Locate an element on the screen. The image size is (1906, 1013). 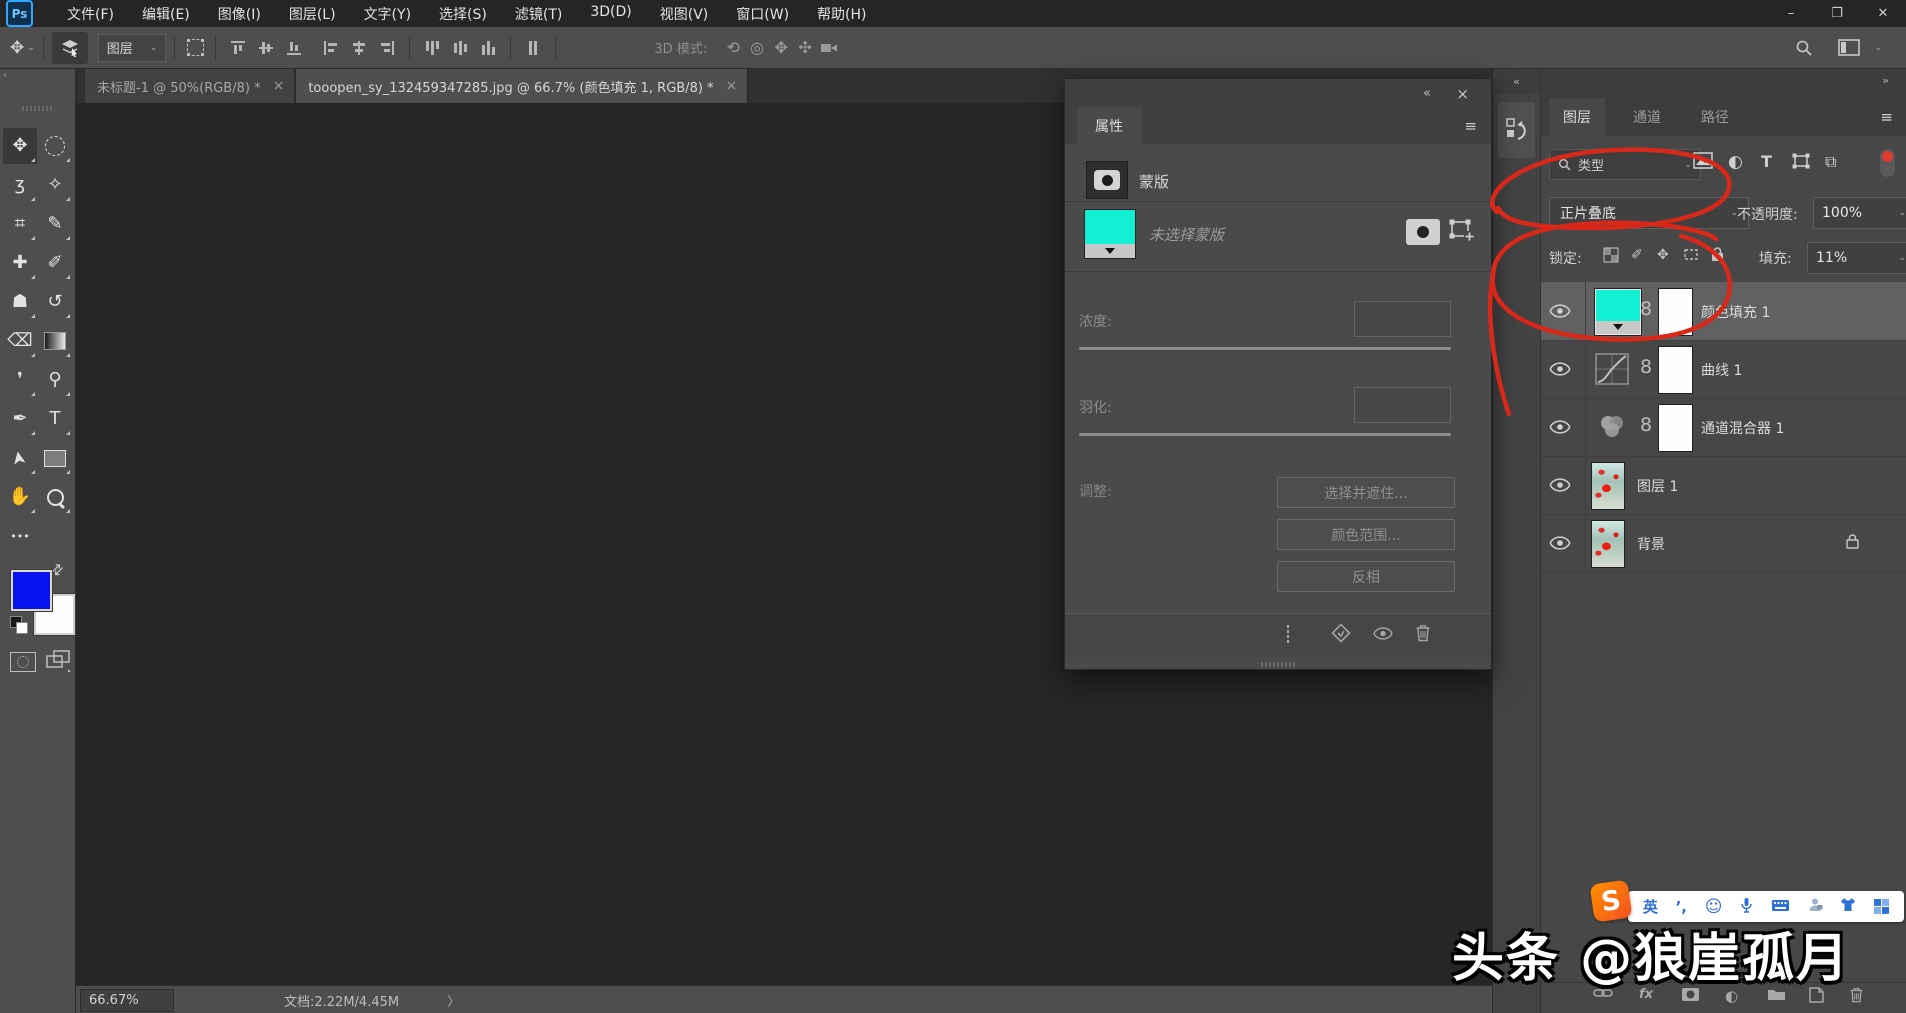
align-left-edges-icon is located at coordinates (331, 48).